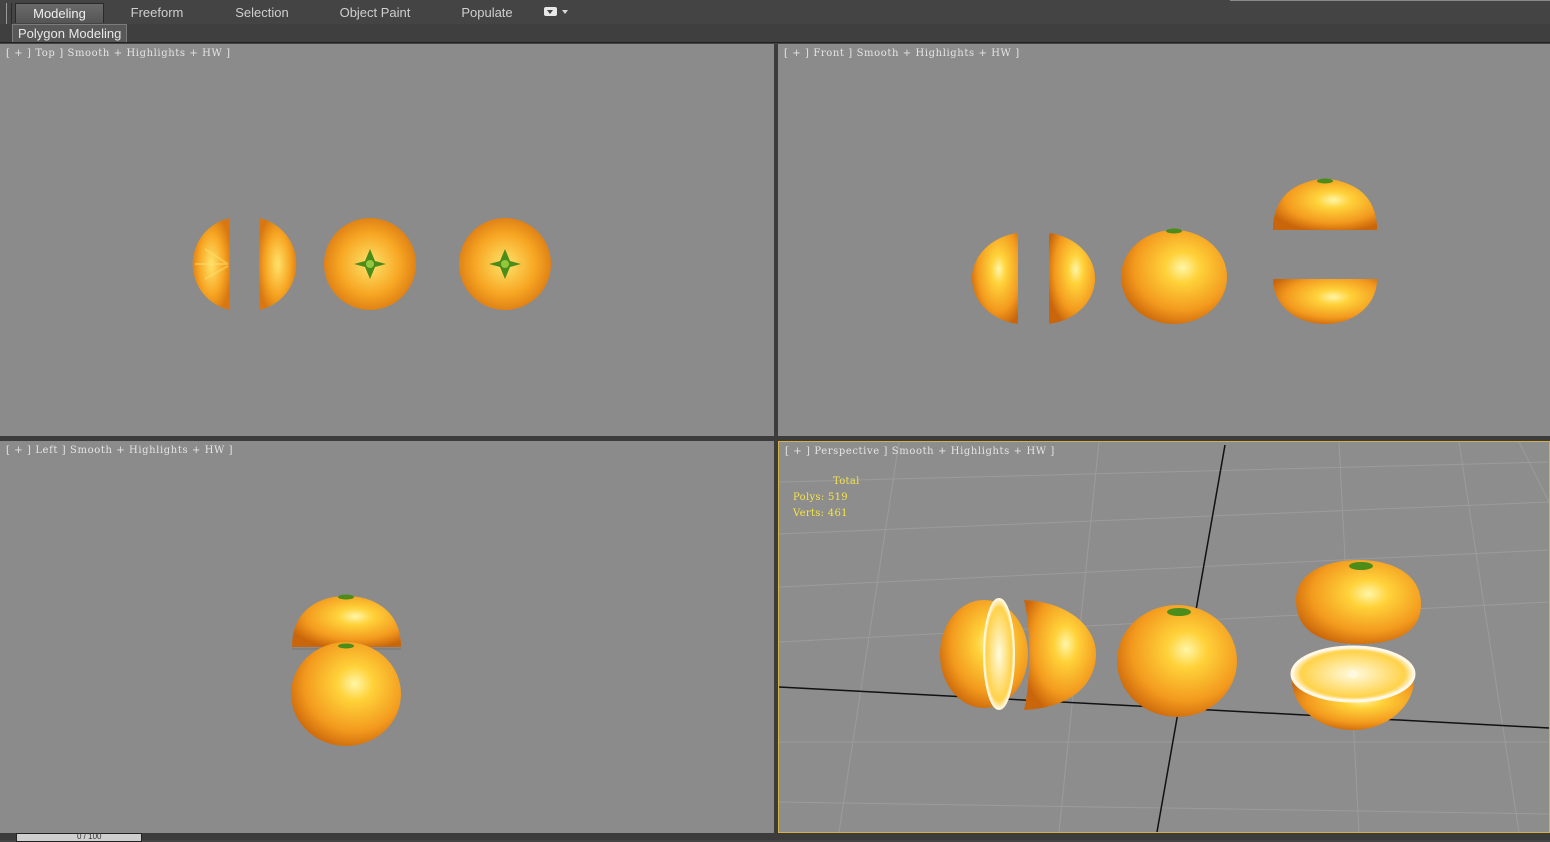  Describe the element at coordinates (775, 33) in the screenshot. I see `ribbon-panel-strip: Polygon Modeling` at that location.